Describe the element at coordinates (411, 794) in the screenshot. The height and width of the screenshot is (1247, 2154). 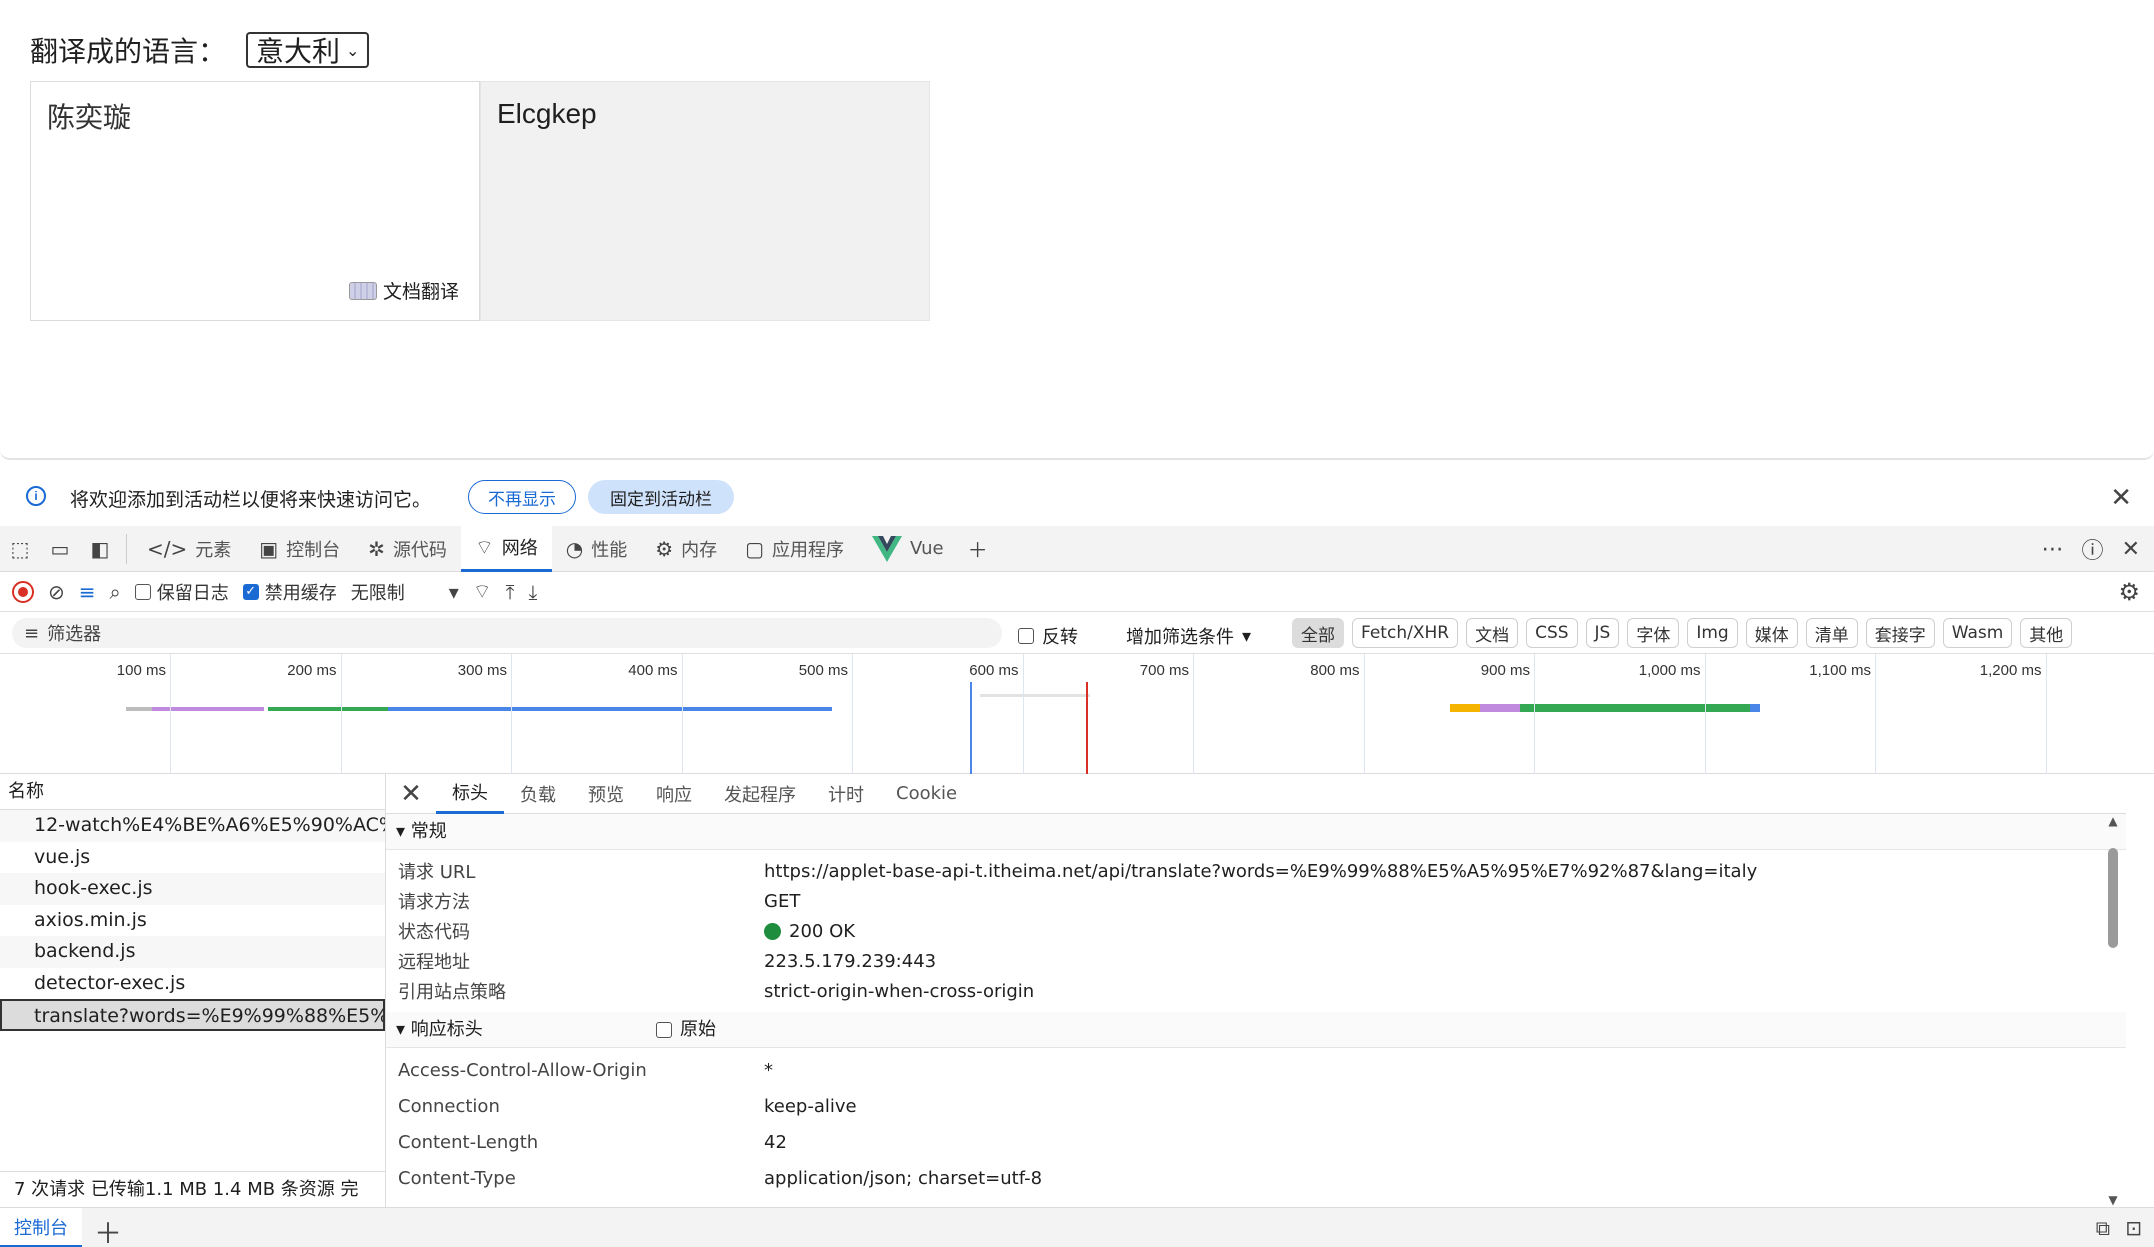
I see `close-details-icon: ✕` at that location.